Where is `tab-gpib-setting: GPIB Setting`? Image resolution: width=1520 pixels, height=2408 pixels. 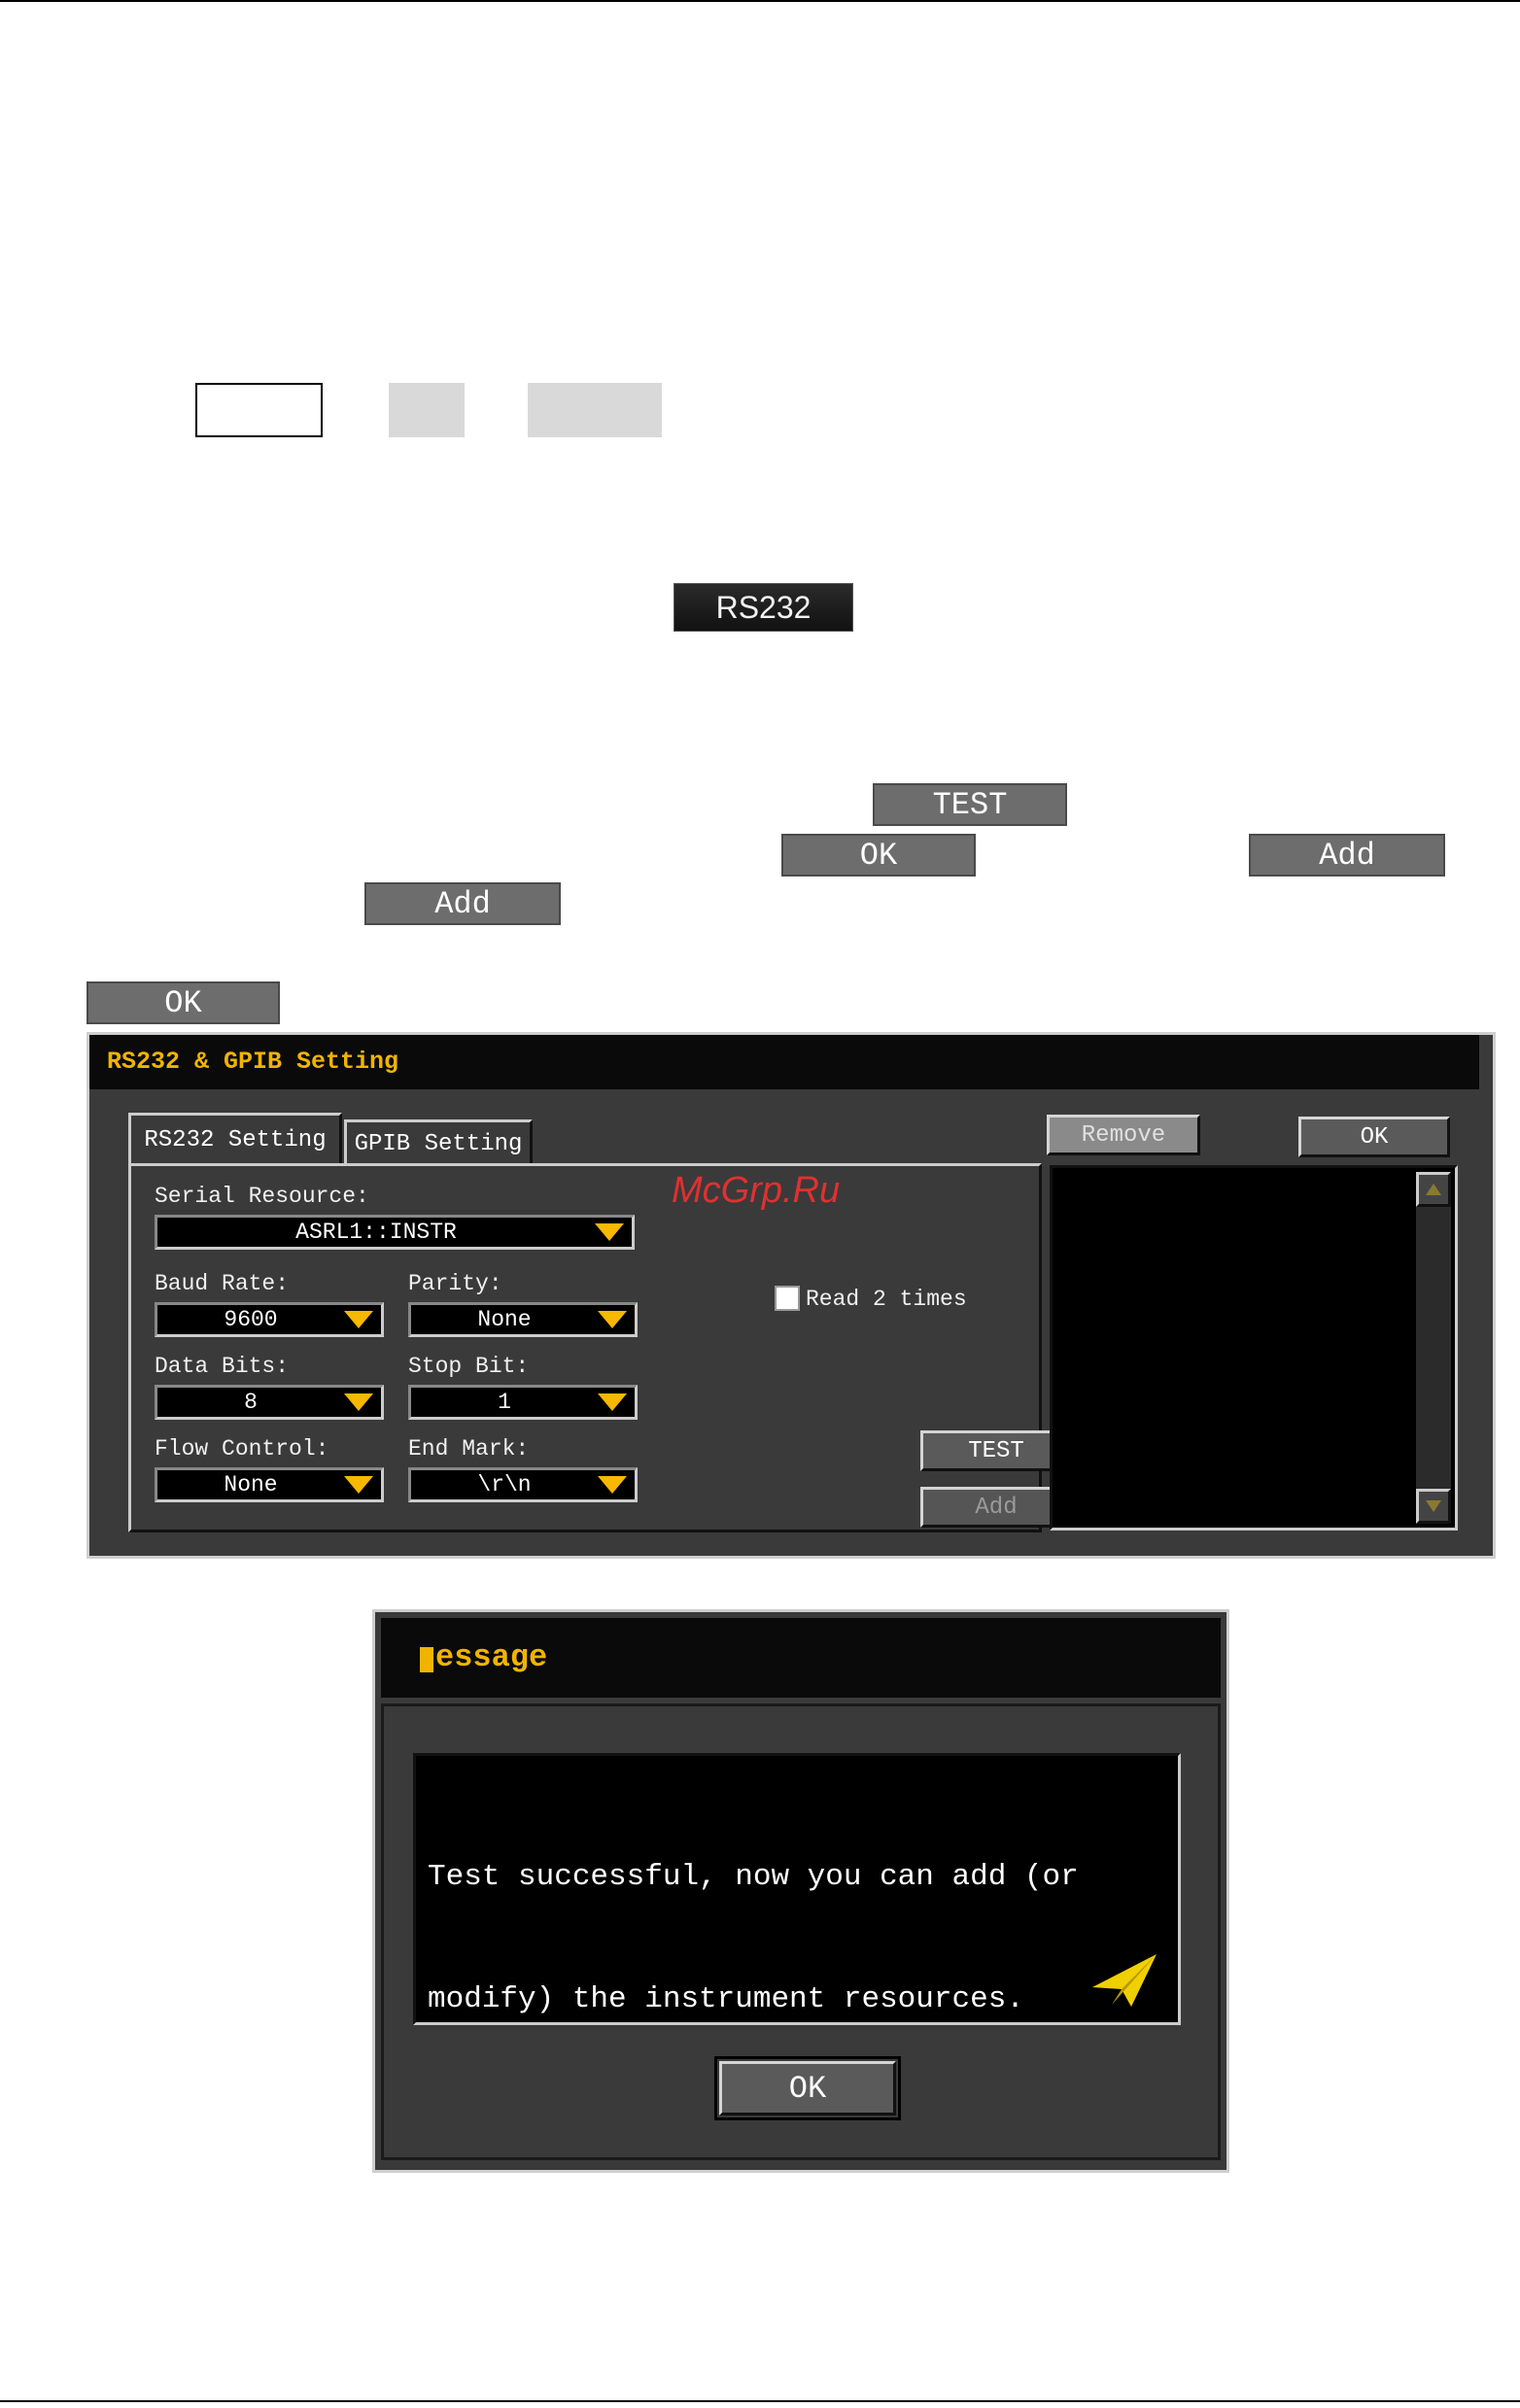
tab-gpib-setting: GPIB Setting is located at coordinates (438, 1142).